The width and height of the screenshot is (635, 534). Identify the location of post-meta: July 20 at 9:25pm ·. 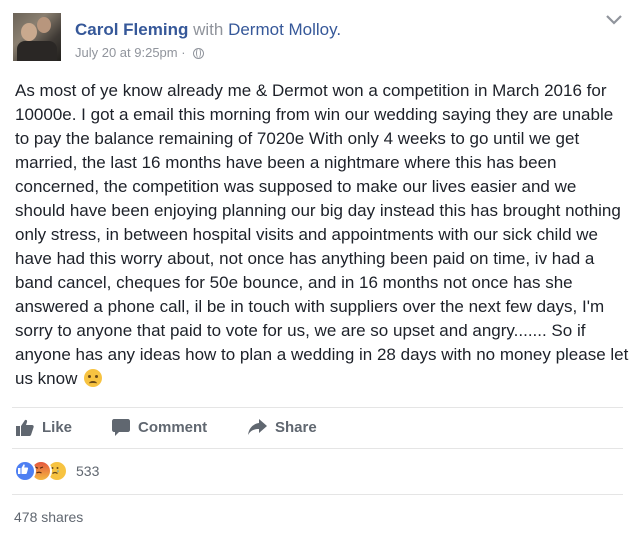
(140, 52).